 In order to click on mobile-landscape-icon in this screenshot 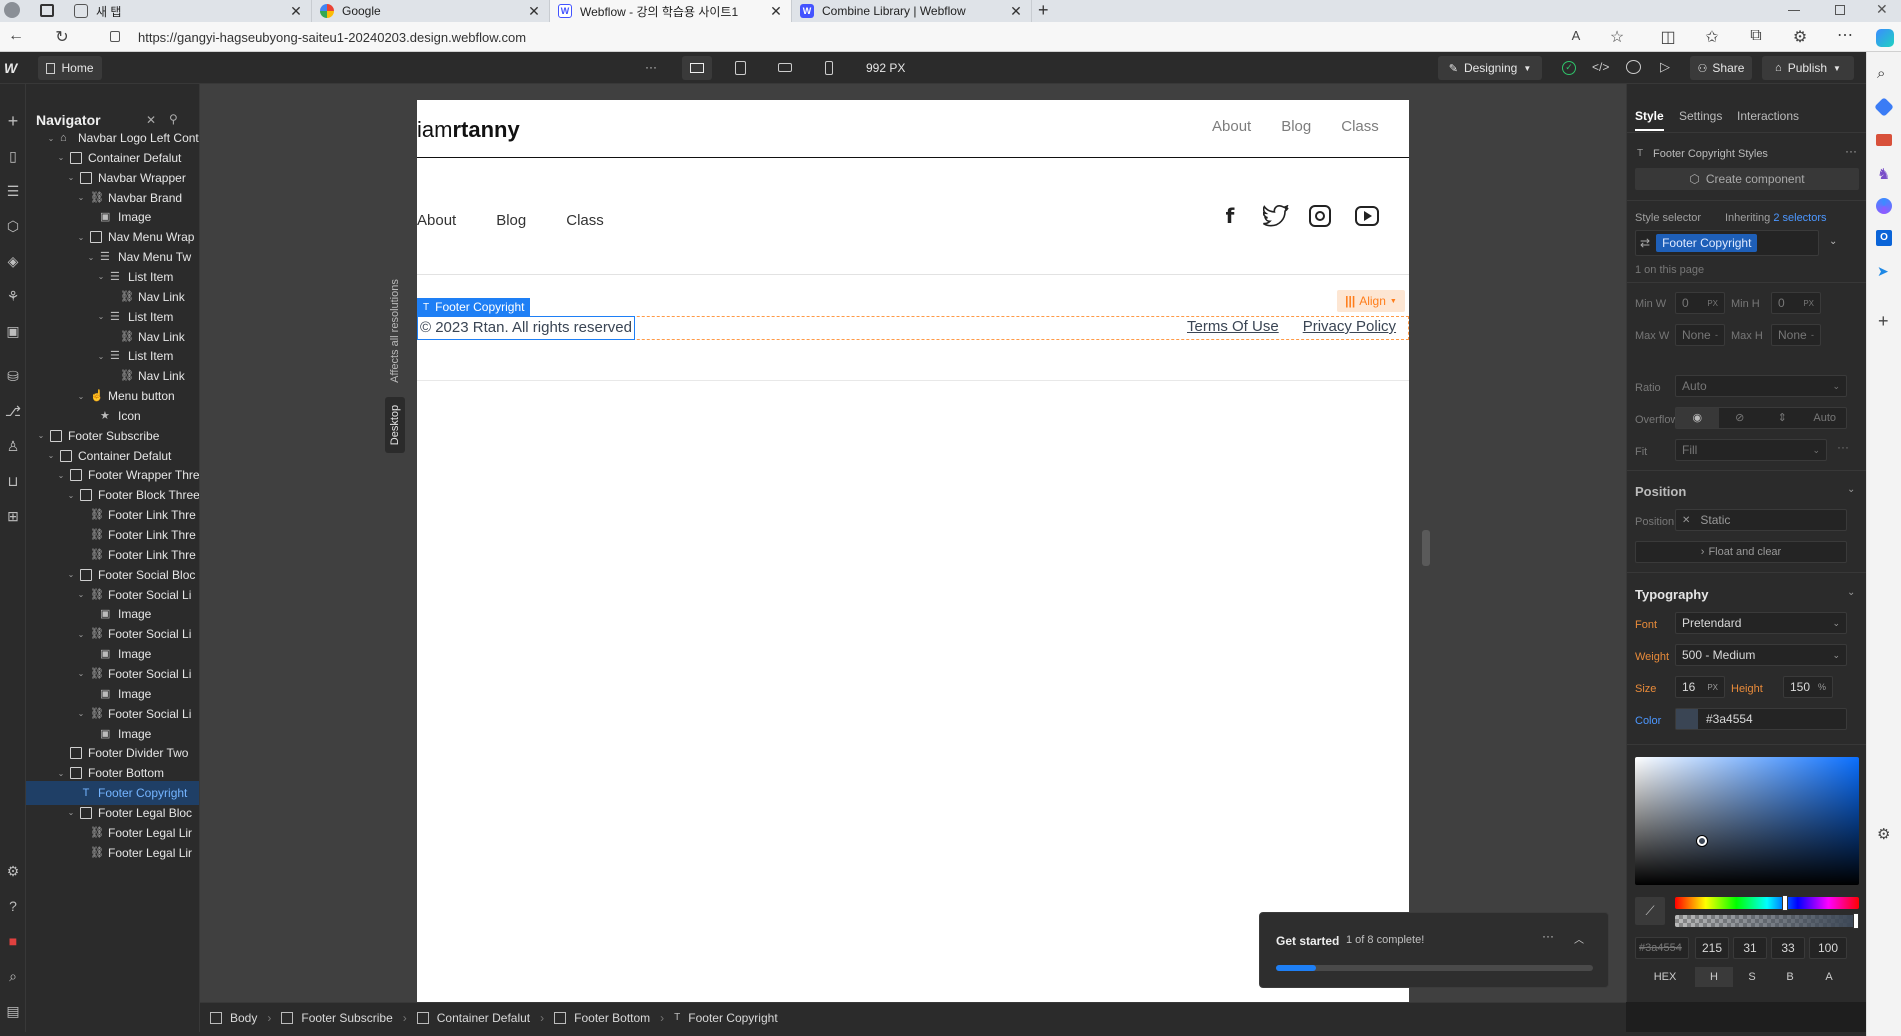, I will do `click(785, 67)`.